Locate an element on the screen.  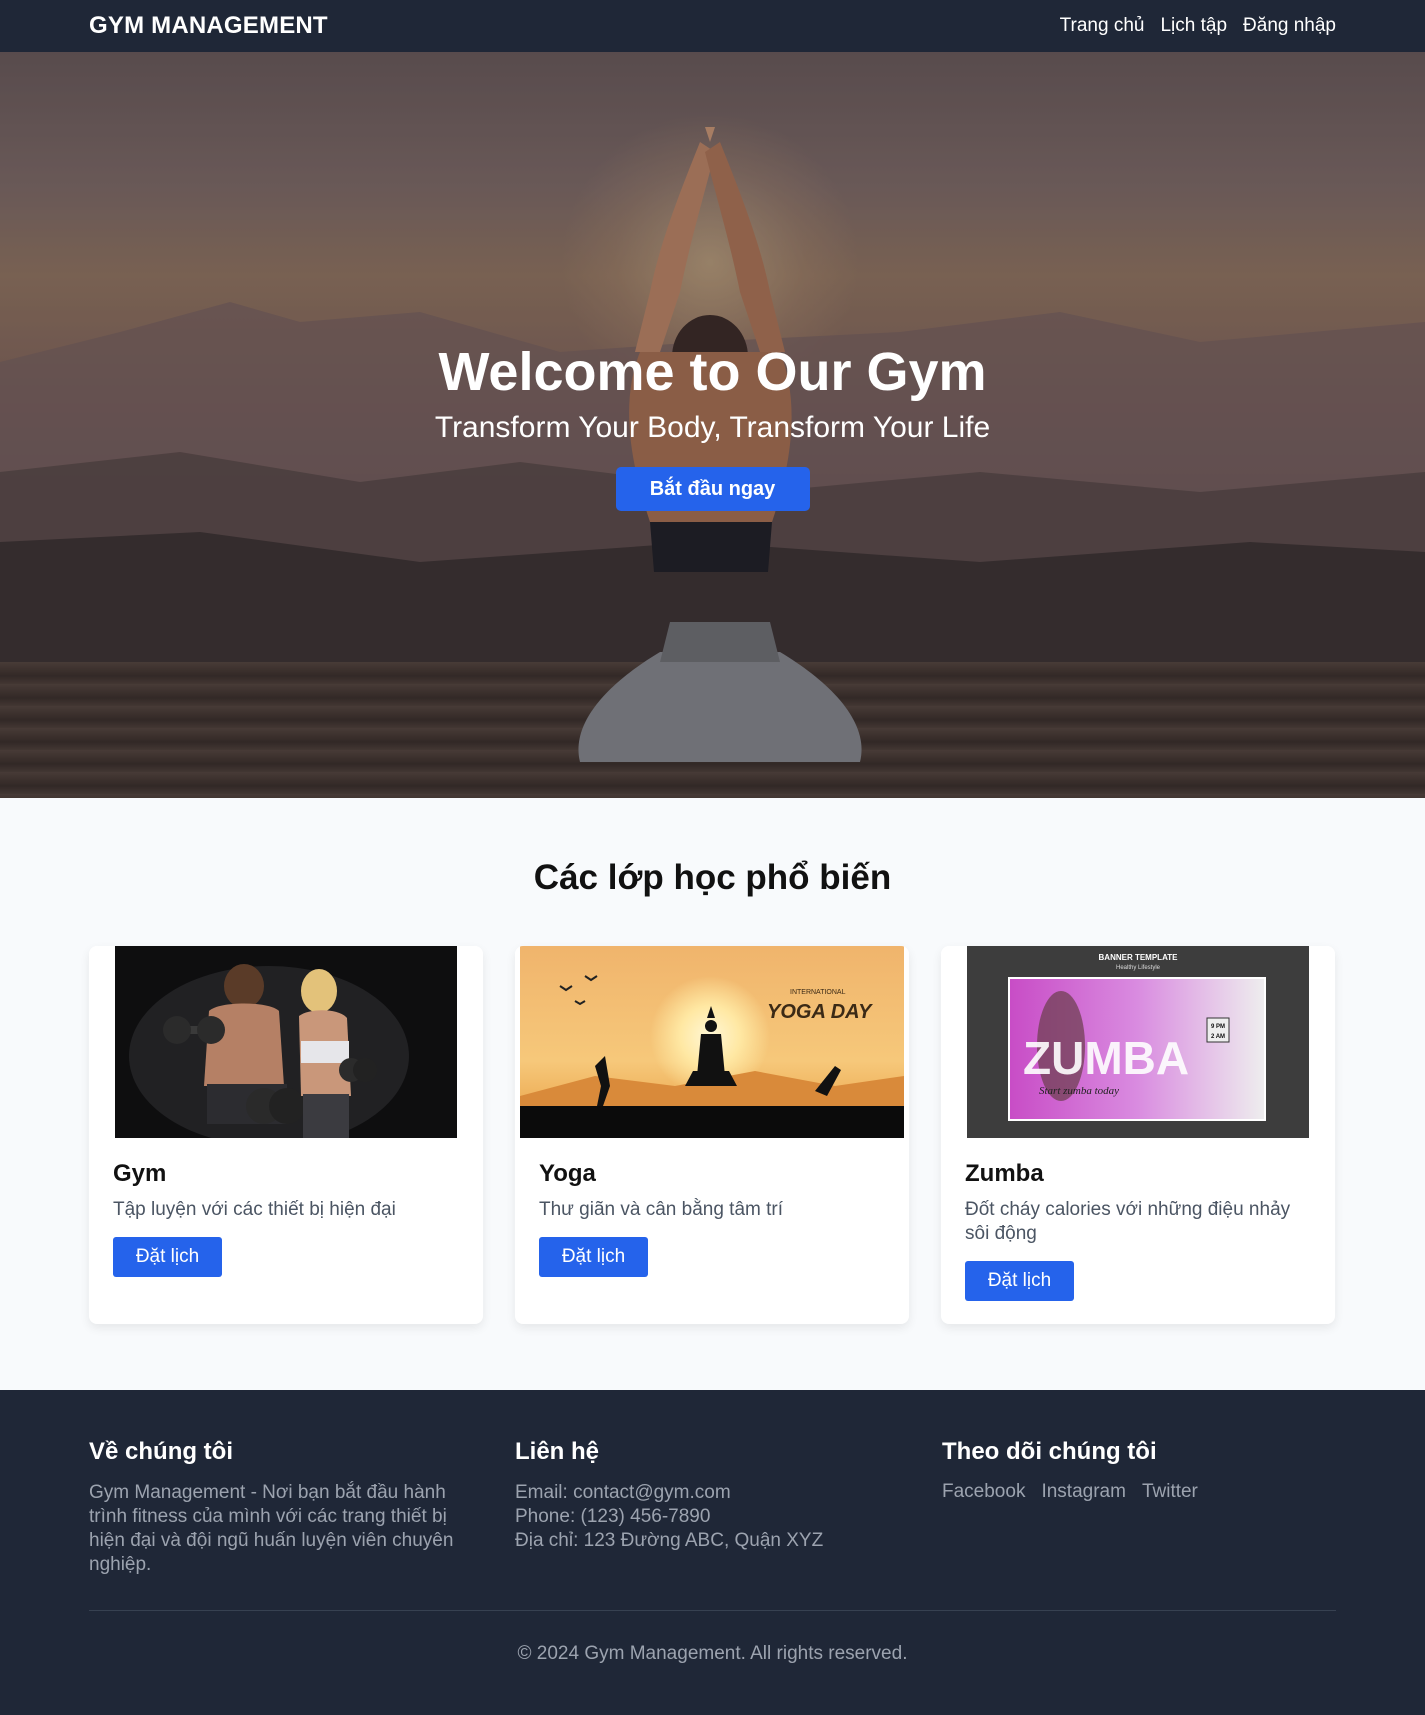
card-title: Zumba is located at coordinates (1004, 1173).